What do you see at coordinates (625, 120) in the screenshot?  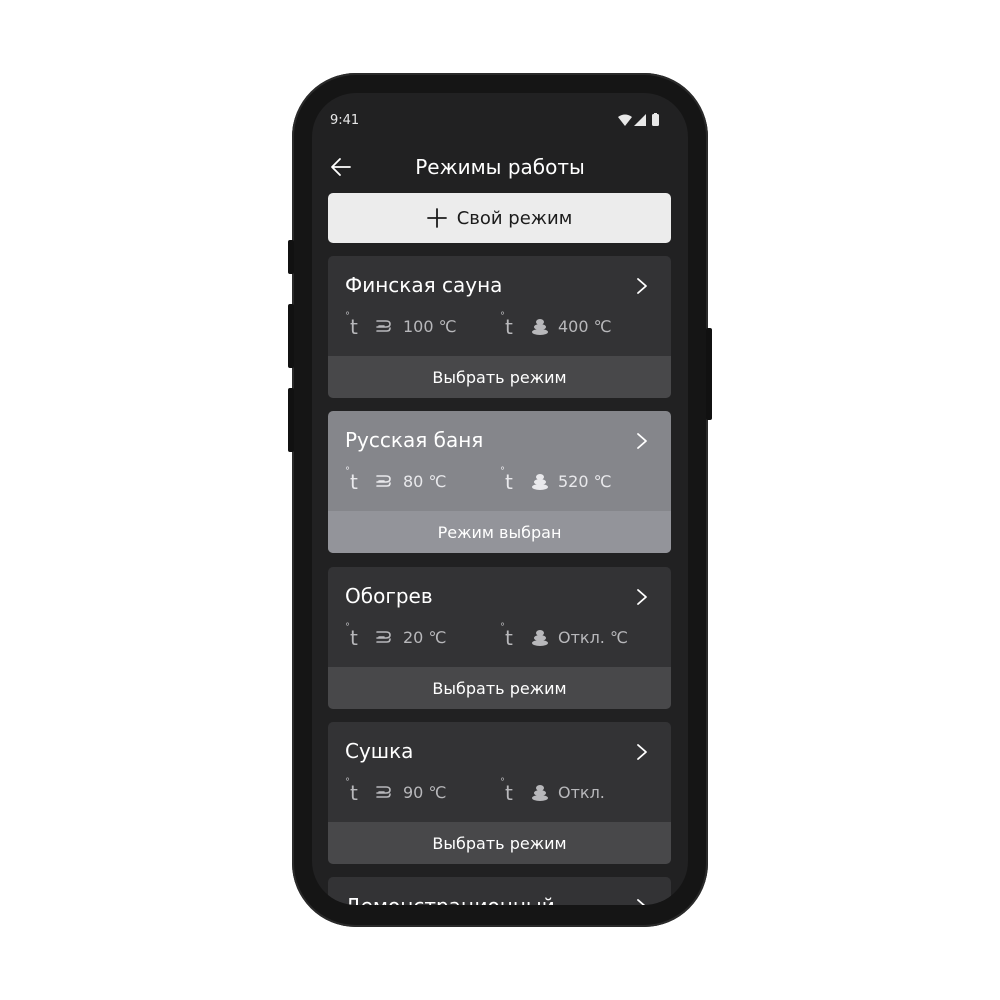 I see `wifi-icon` at bounding box center [625, 120].